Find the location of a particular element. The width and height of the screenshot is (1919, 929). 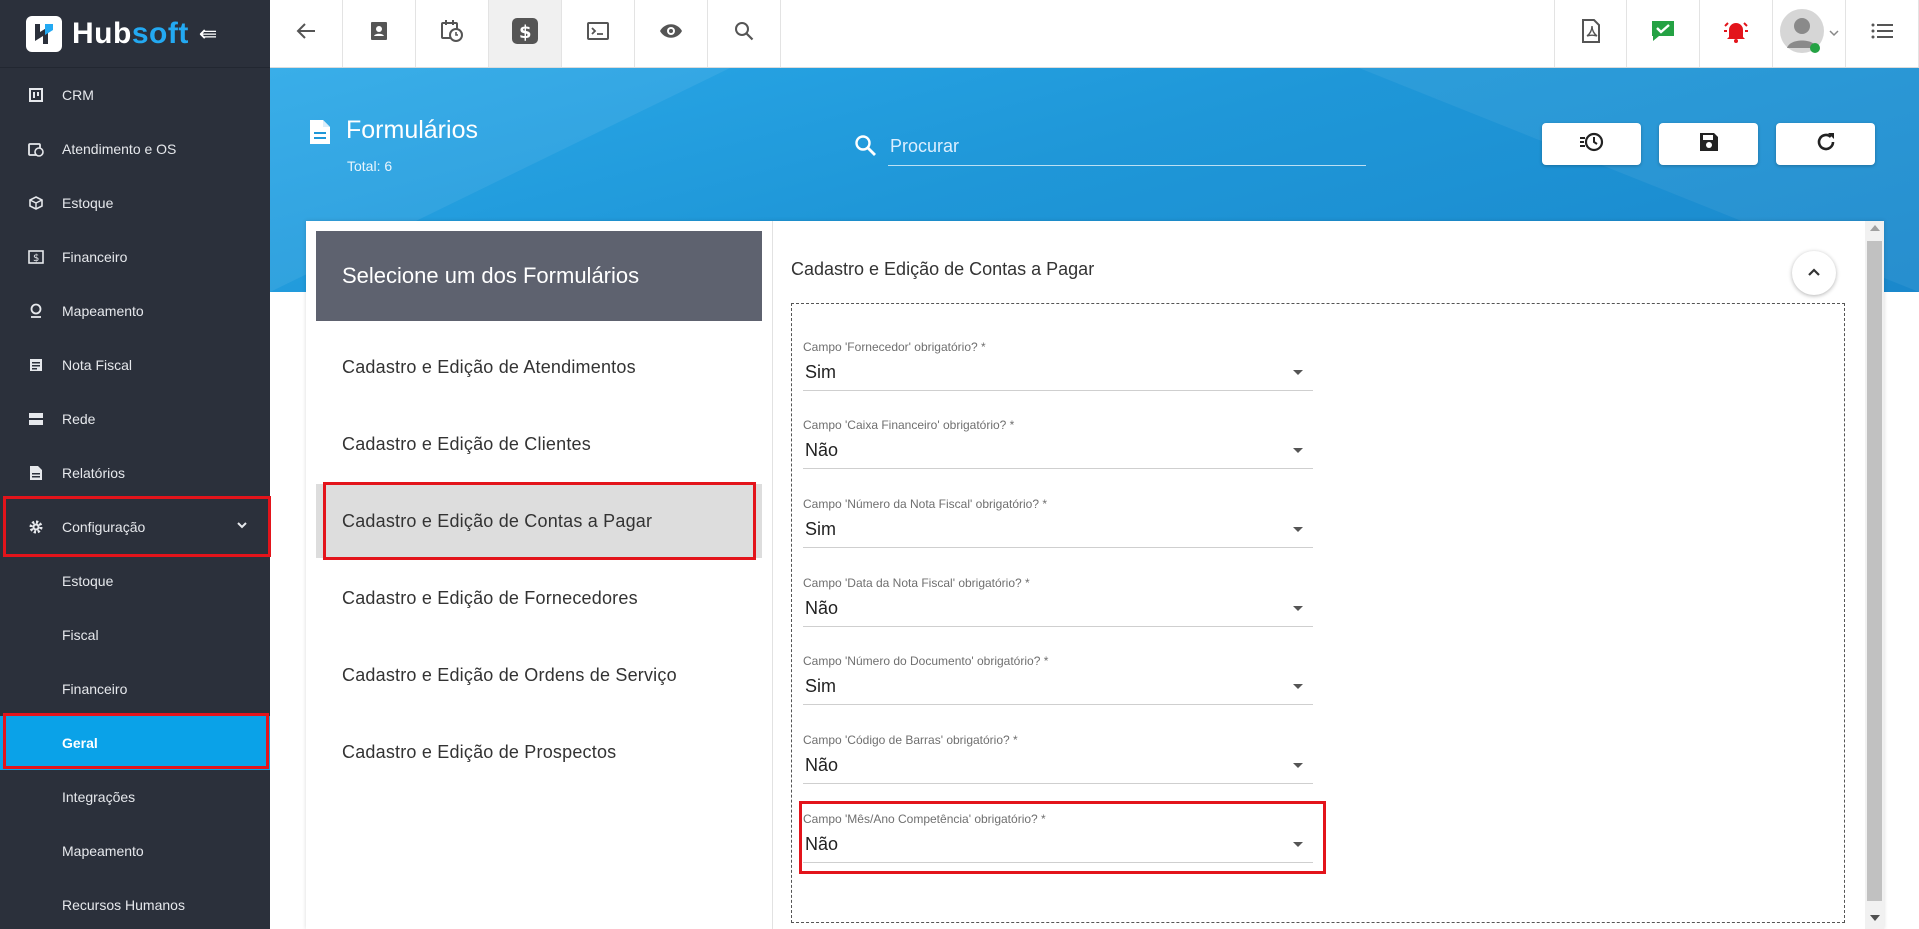

sidebar-subitem-estoque: Estoque is located at coordinates (135, 581).